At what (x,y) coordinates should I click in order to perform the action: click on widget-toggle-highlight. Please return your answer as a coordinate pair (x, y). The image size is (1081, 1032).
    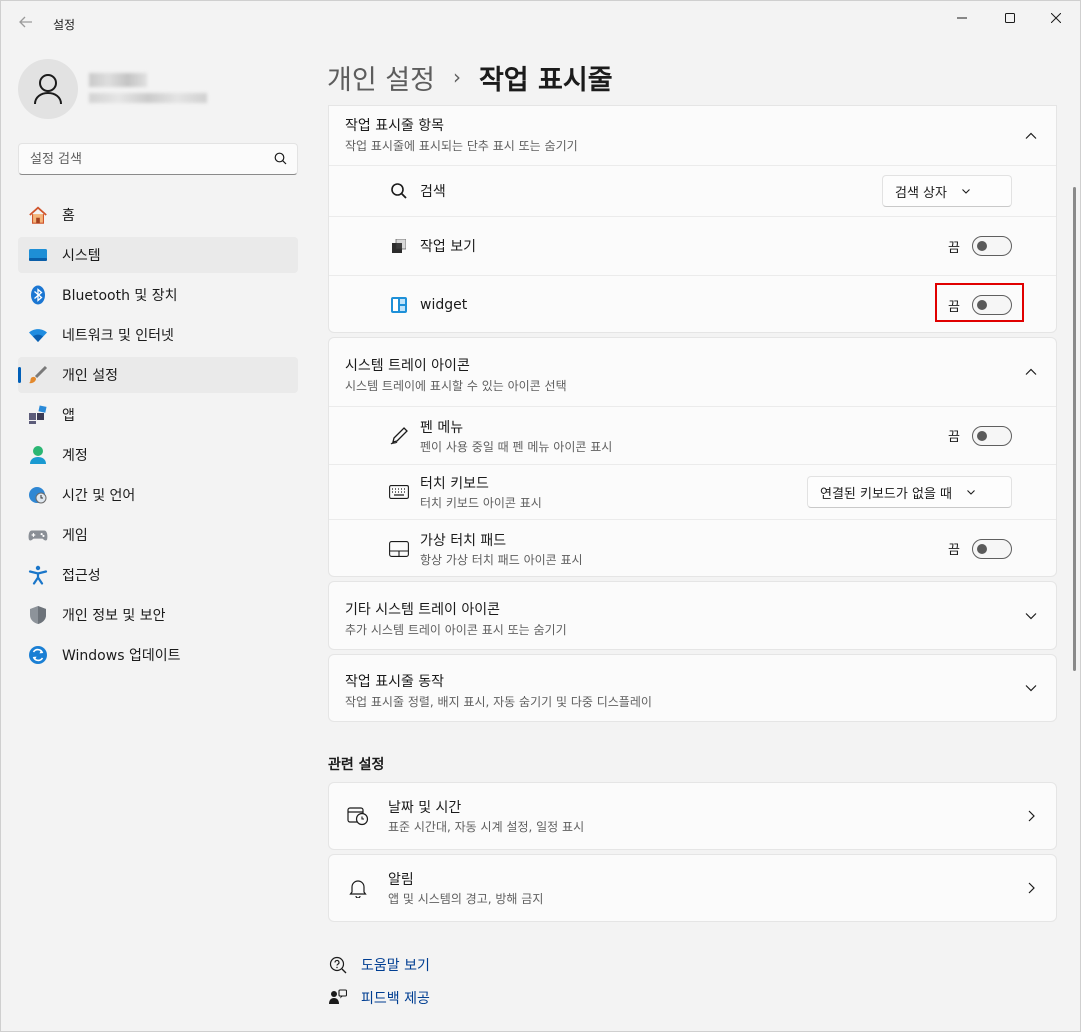
    Looking at the image, I should click on (979, 302).